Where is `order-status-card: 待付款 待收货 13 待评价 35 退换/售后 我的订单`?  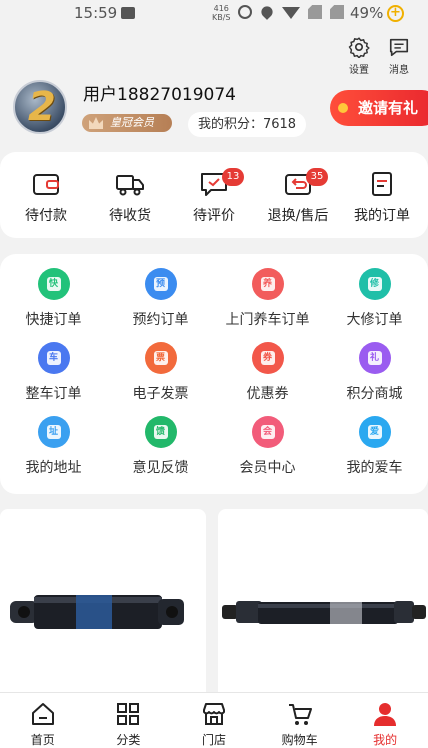
order-status-card: 待付款 待收货 13 待评价 35 退换/售后 我的订单 is located at coordinates (214, 195).